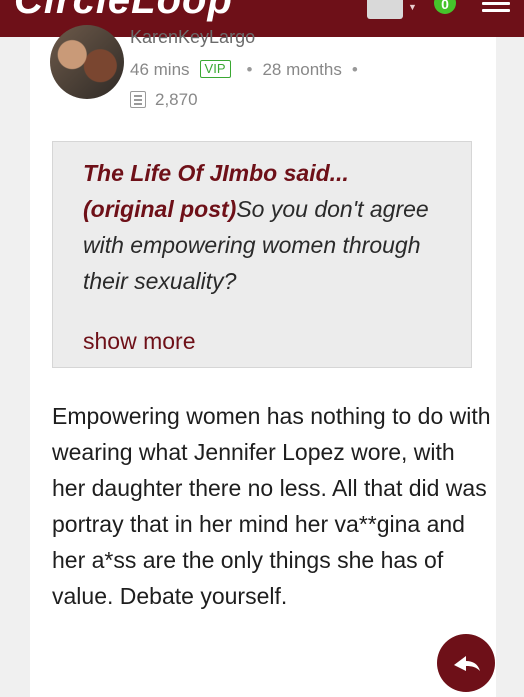  I want to click on member-duration: 28 months, so click(302, 69).